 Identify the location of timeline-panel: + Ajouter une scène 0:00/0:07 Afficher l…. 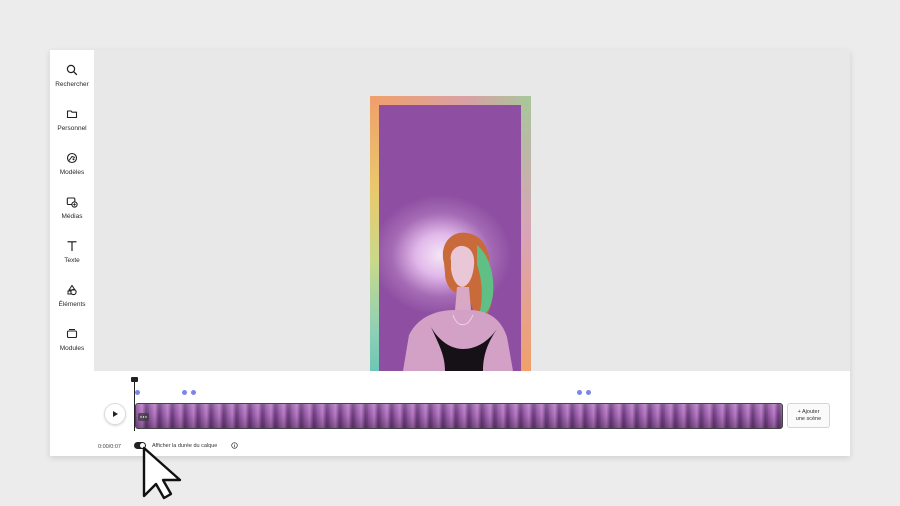
(472, 413).